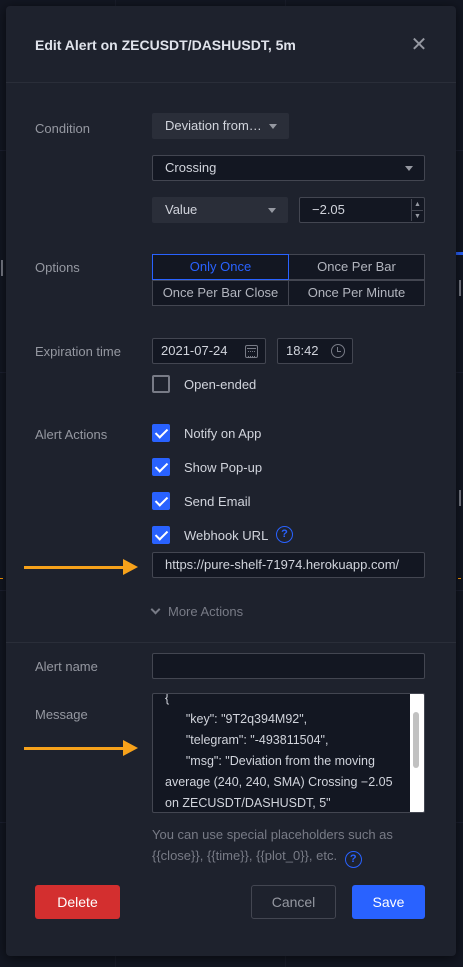  I want to click on send-email-checkbox, so click(161, 501).